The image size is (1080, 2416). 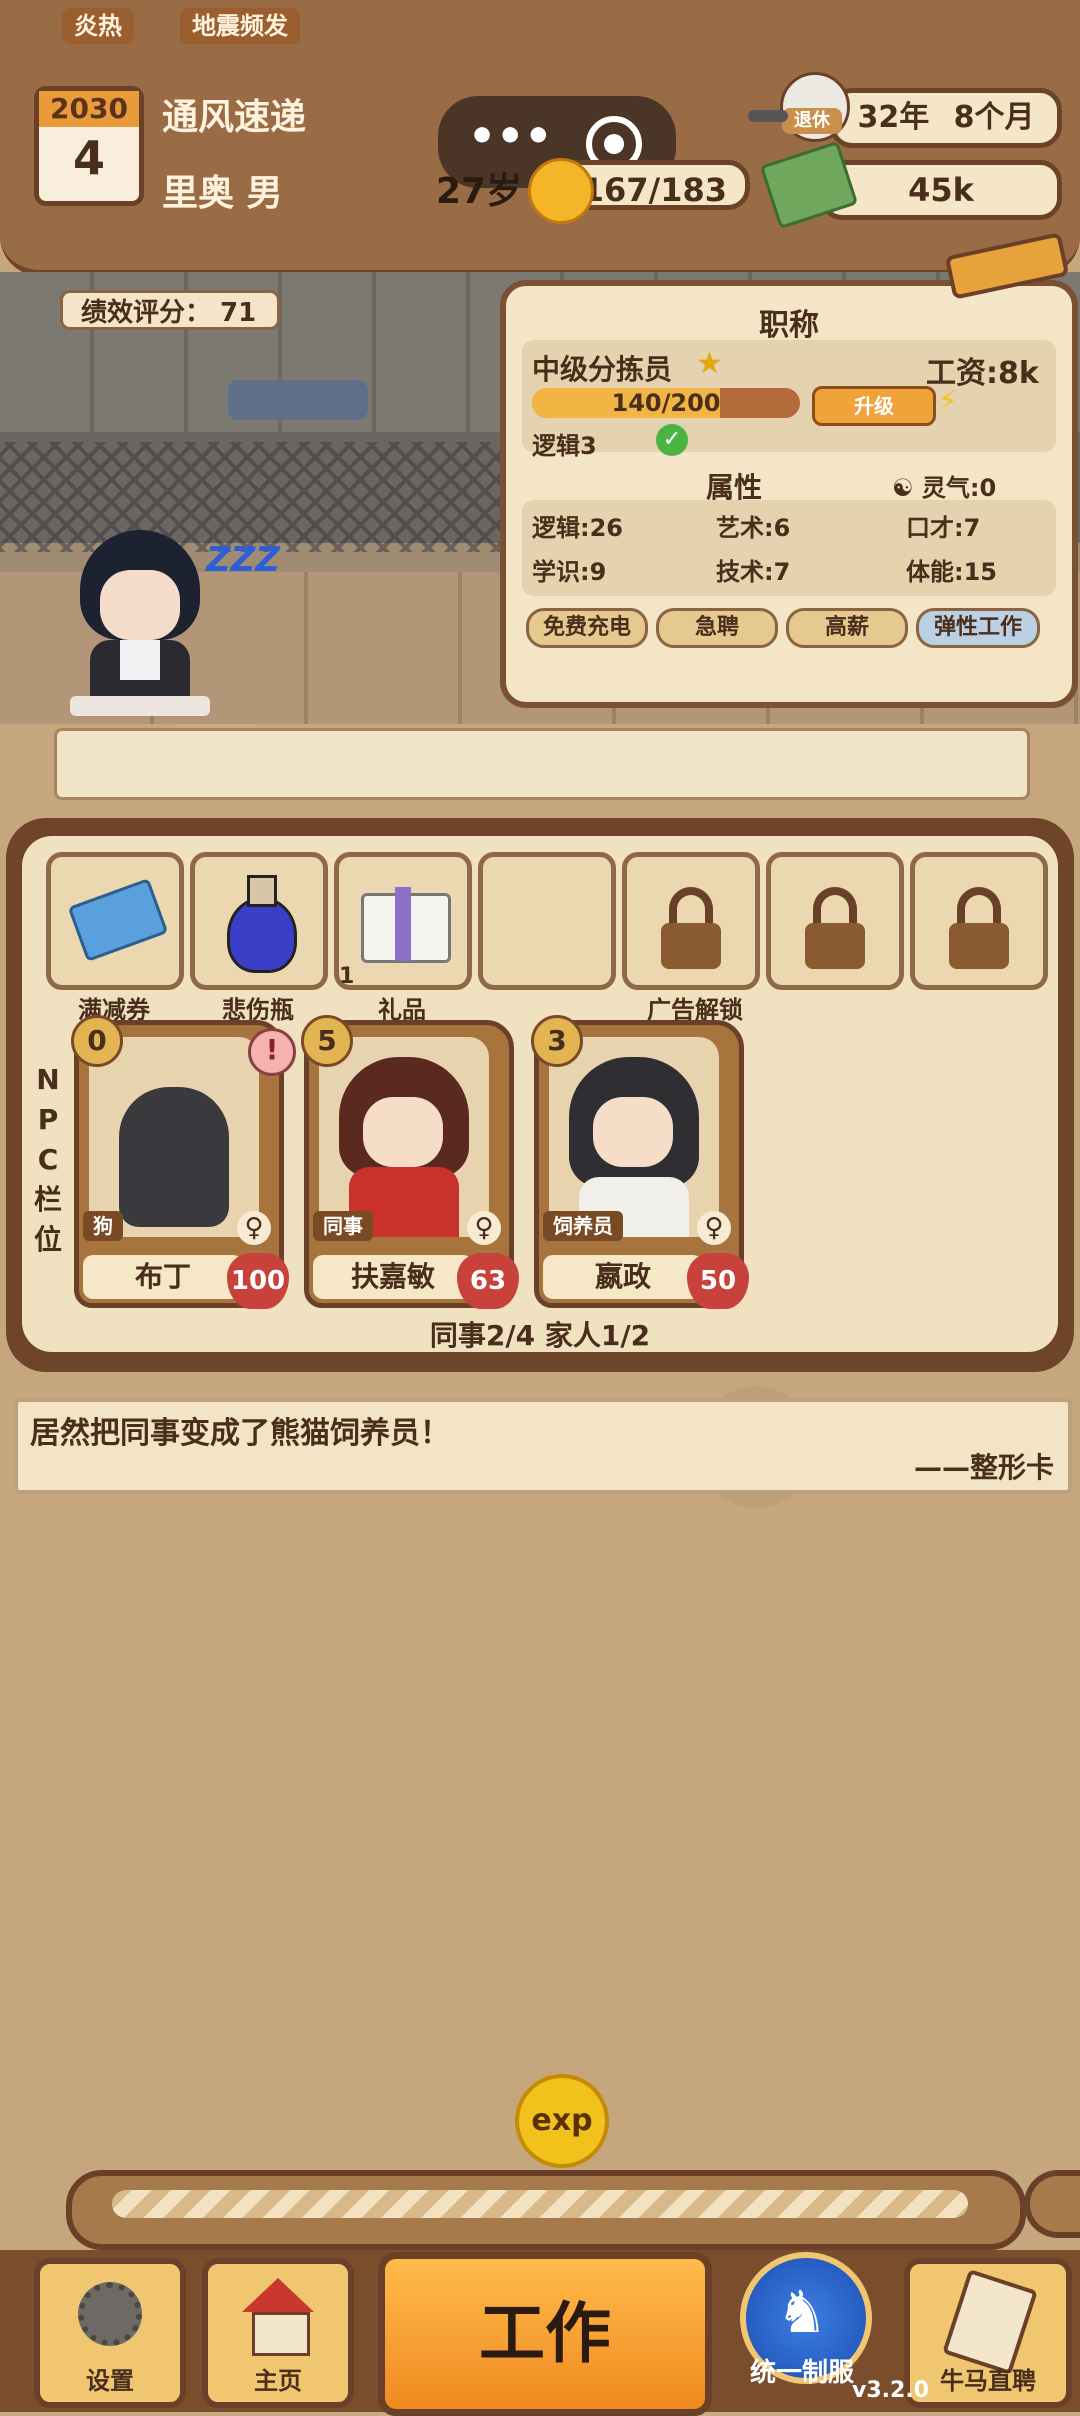 I want to click on upgrade-button: 升级, so click(x=874, y=406).